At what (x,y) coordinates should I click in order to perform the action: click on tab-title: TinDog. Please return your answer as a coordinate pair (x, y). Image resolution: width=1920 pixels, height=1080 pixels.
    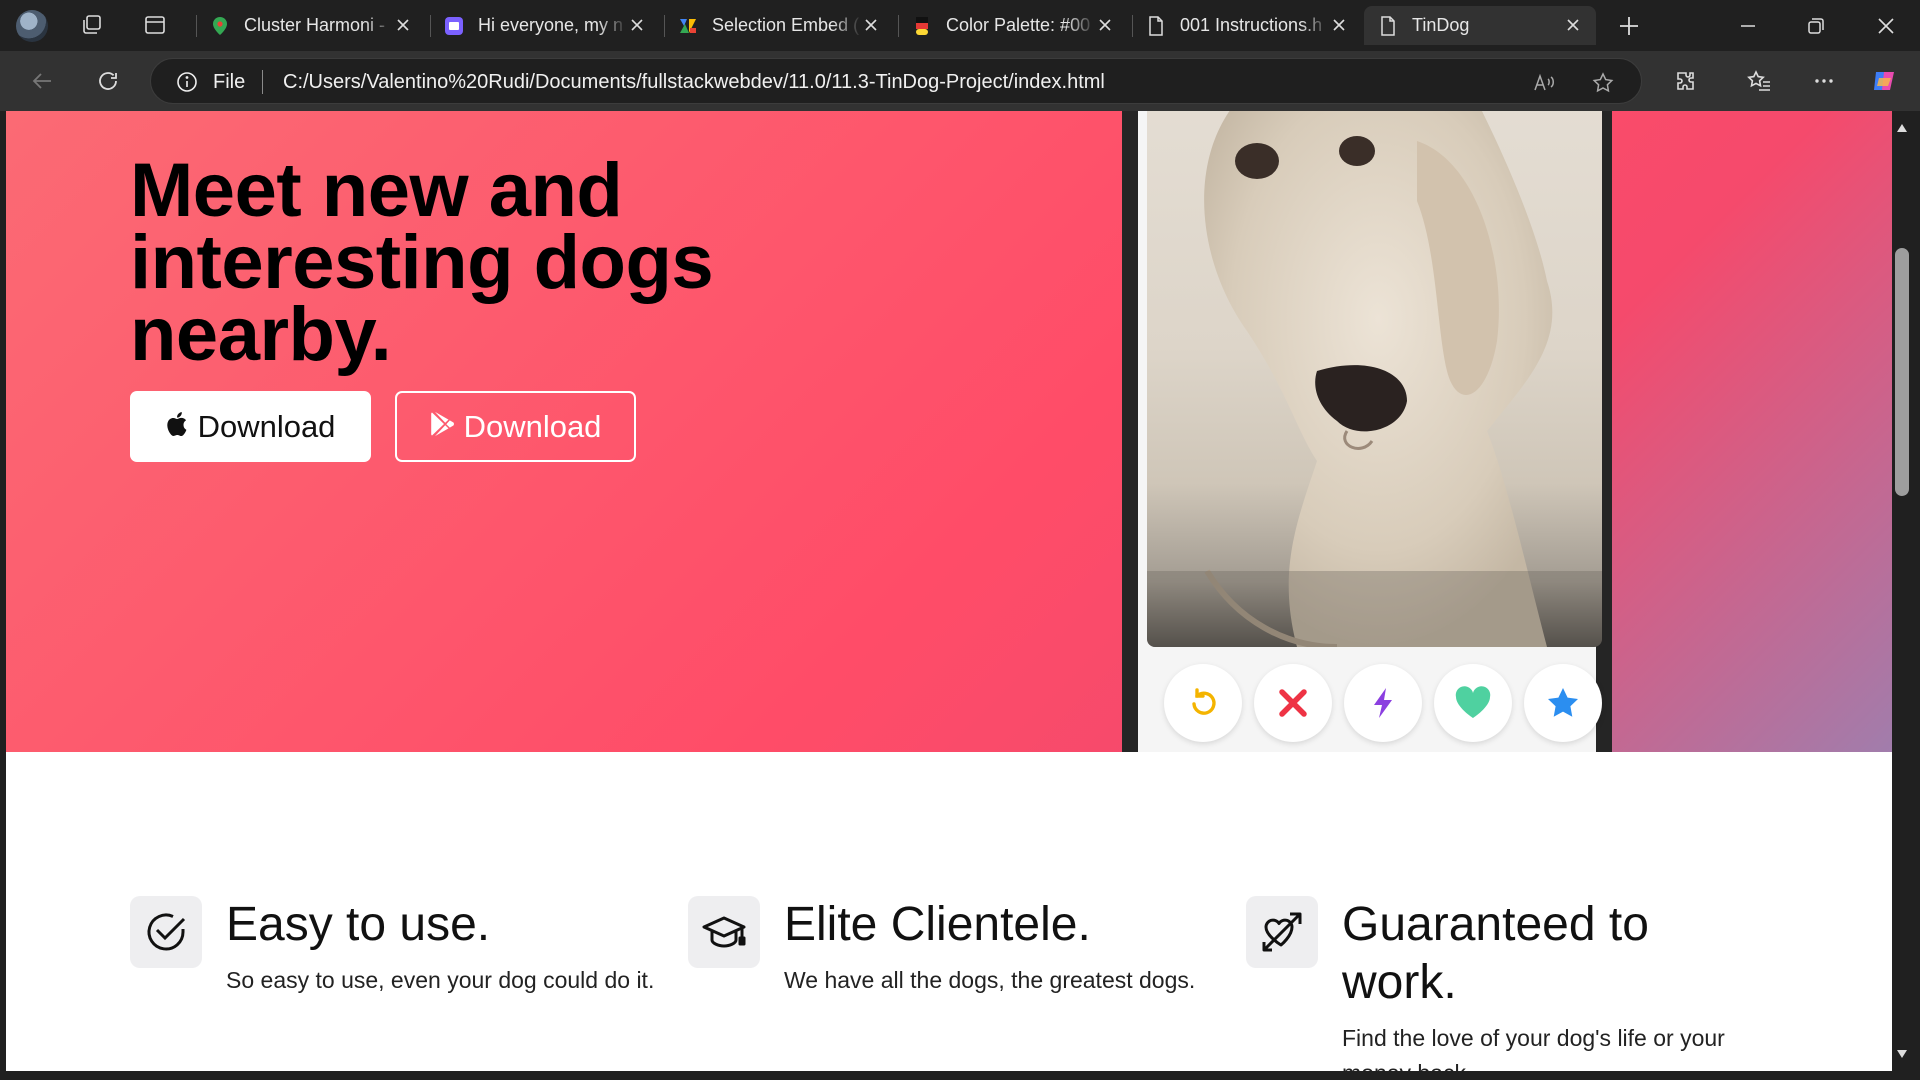
    Looking at the image, I should click on (1441, 25).